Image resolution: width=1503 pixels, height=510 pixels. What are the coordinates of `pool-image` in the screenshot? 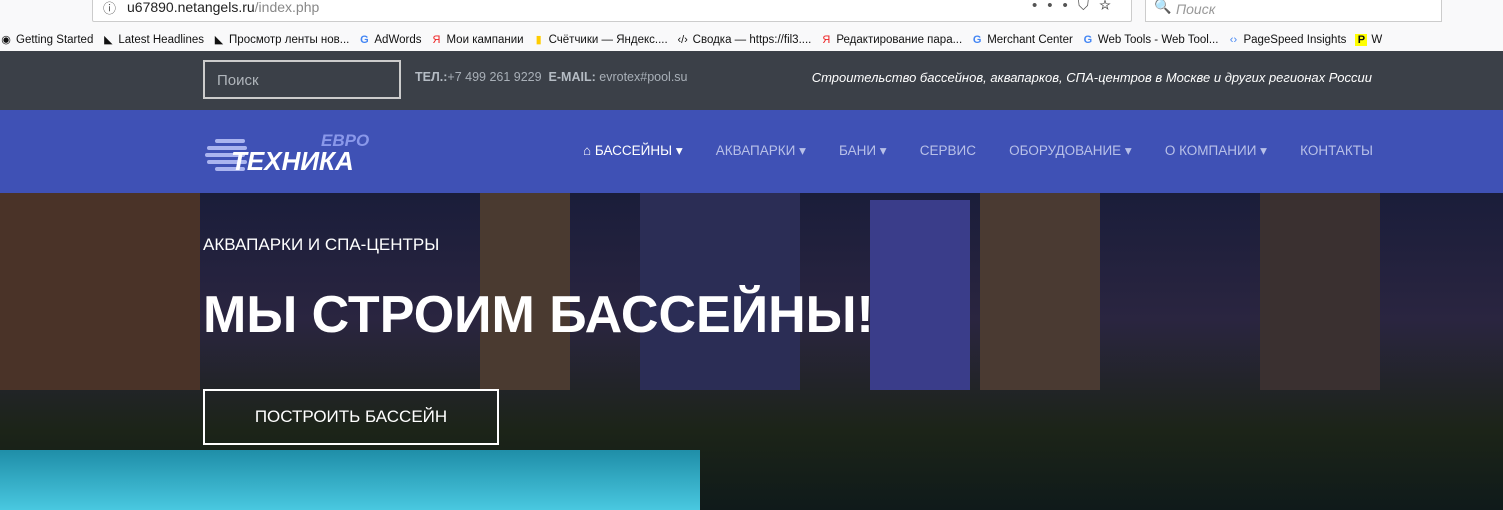 It's located at (350, 480).